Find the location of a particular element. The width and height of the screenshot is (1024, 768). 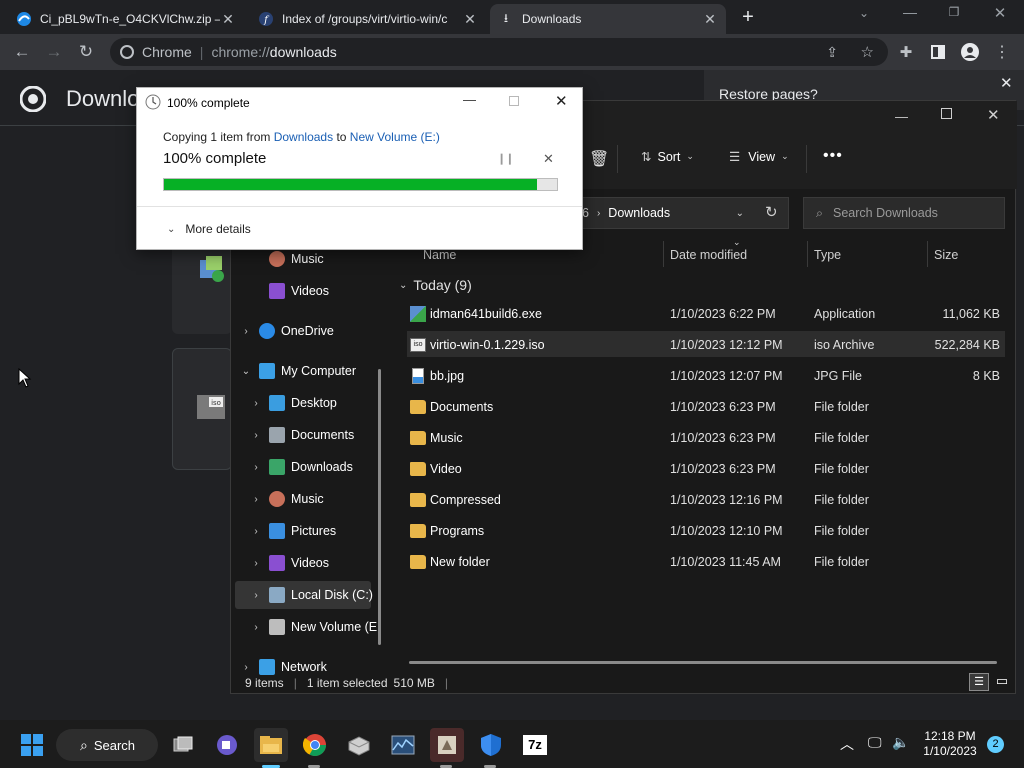

volume-icon: 🔈 is located at coordinates (900, 742).